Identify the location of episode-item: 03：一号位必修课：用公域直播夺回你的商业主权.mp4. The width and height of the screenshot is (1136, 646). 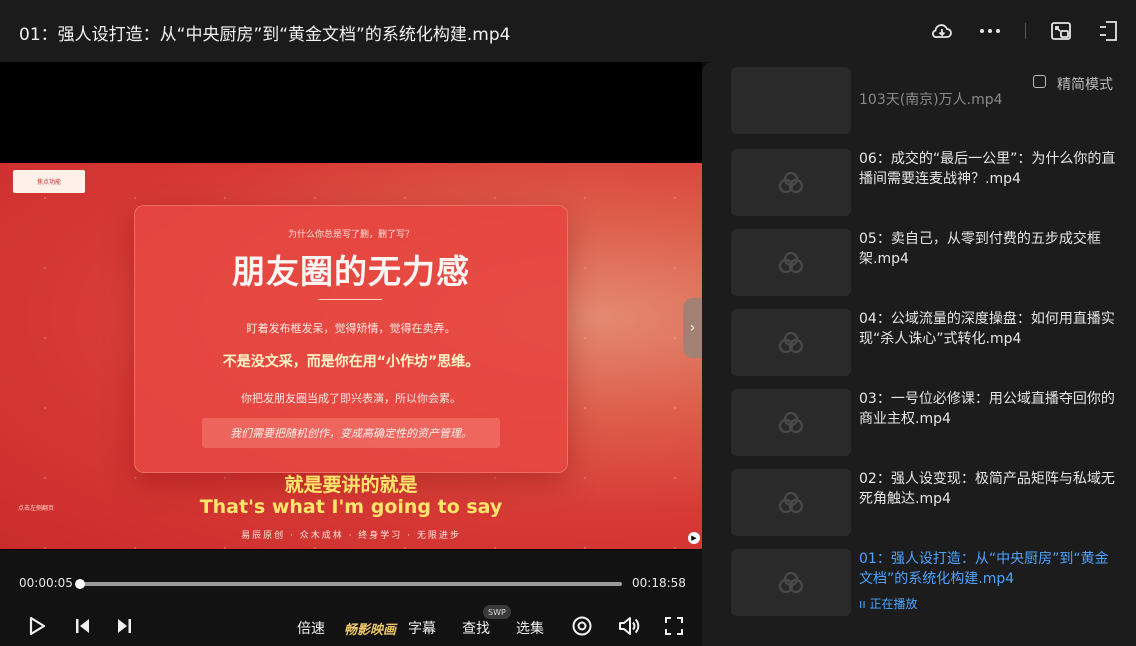
(931, 424).